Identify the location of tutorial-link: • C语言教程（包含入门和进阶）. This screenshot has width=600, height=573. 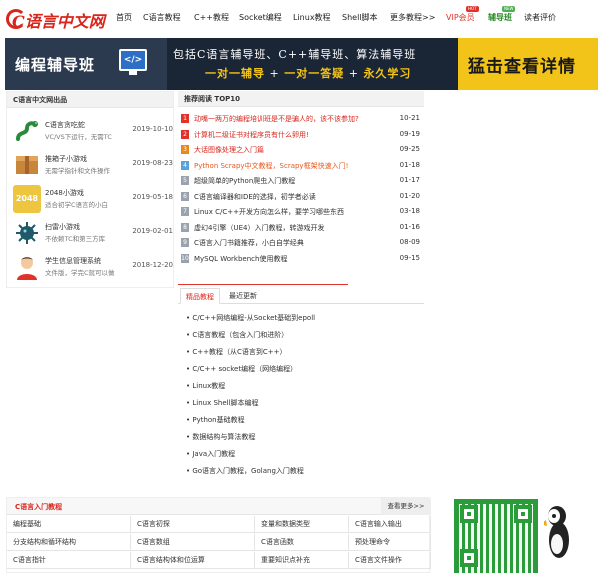
(237, 335).